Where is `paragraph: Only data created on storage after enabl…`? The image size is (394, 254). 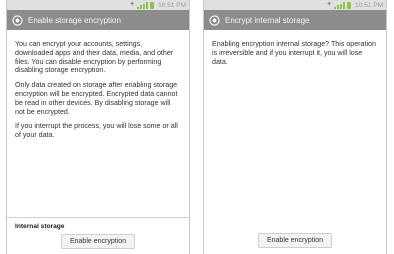 paragraph: Only data created on storage after enabl… is located at coordinates (96, 98).